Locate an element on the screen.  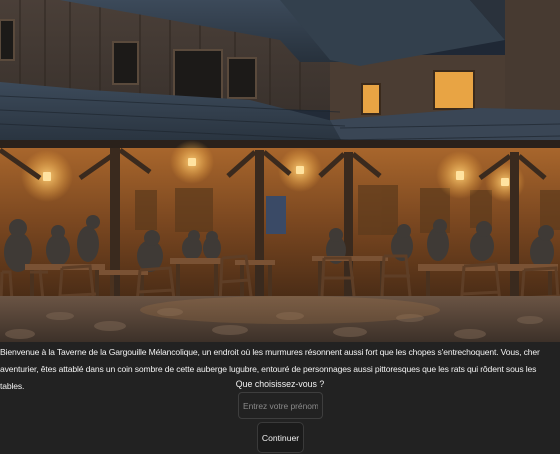
continue-button: Continuer is located at coordinates (280, 437).